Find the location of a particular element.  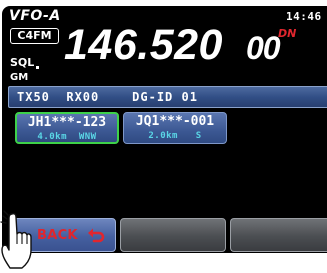

frequency-main: 146.520 is located at coordinates (143, 45).